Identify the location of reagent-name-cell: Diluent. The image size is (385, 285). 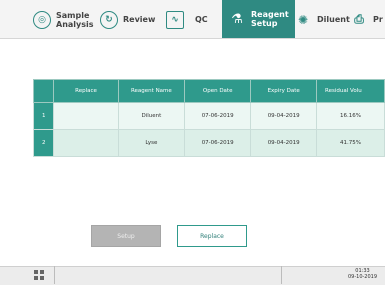
(151, 116).